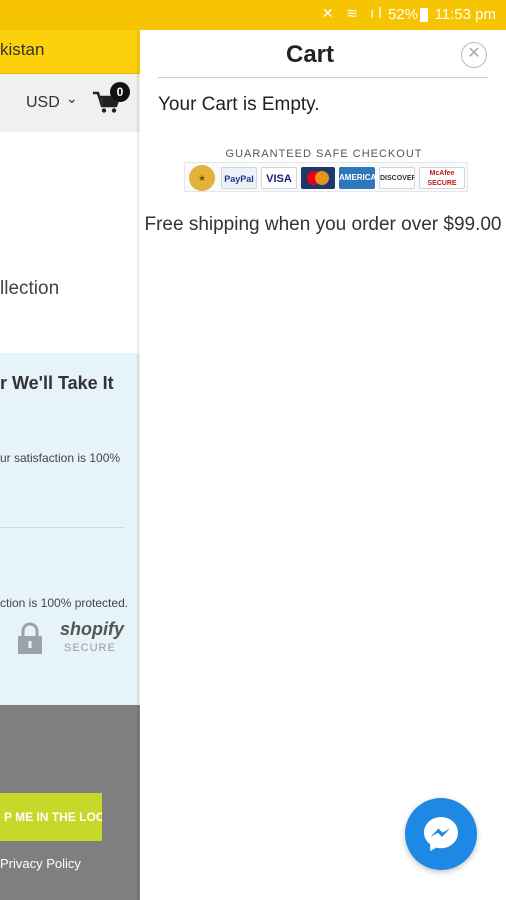  I want to click on paypal-logo: PayPal, so click(239, 178).